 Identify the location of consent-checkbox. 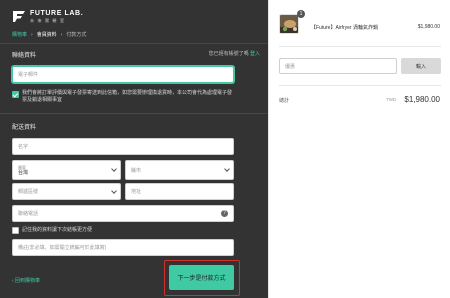
(15, 94).